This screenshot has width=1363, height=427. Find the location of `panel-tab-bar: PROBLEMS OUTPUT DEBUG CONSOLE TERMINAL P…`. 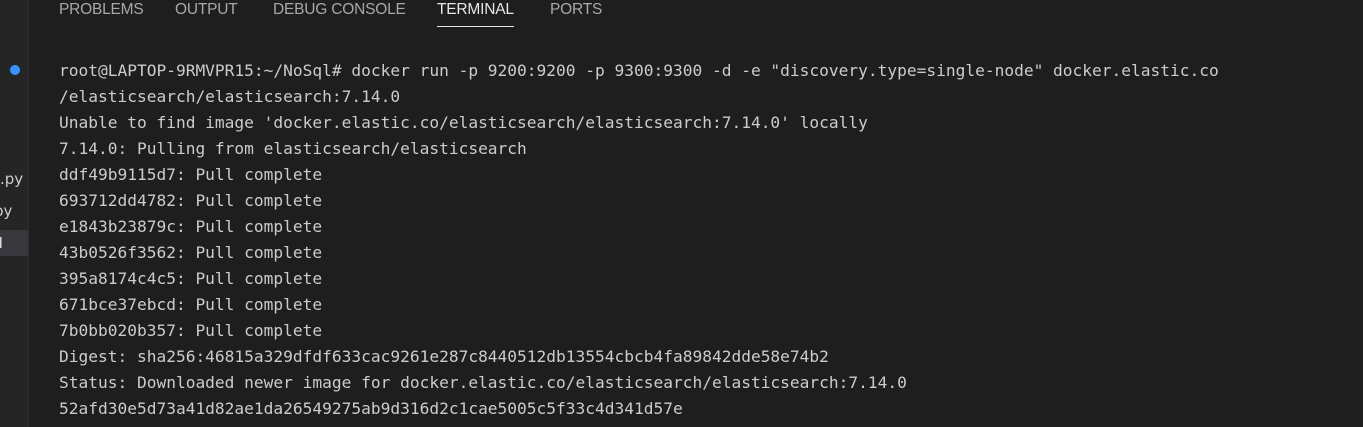

panel-tab-bar: PROBLEMS OUTPUT DEBUG CONSOLE TERMINAL P… is located at coordinates (695, 15).